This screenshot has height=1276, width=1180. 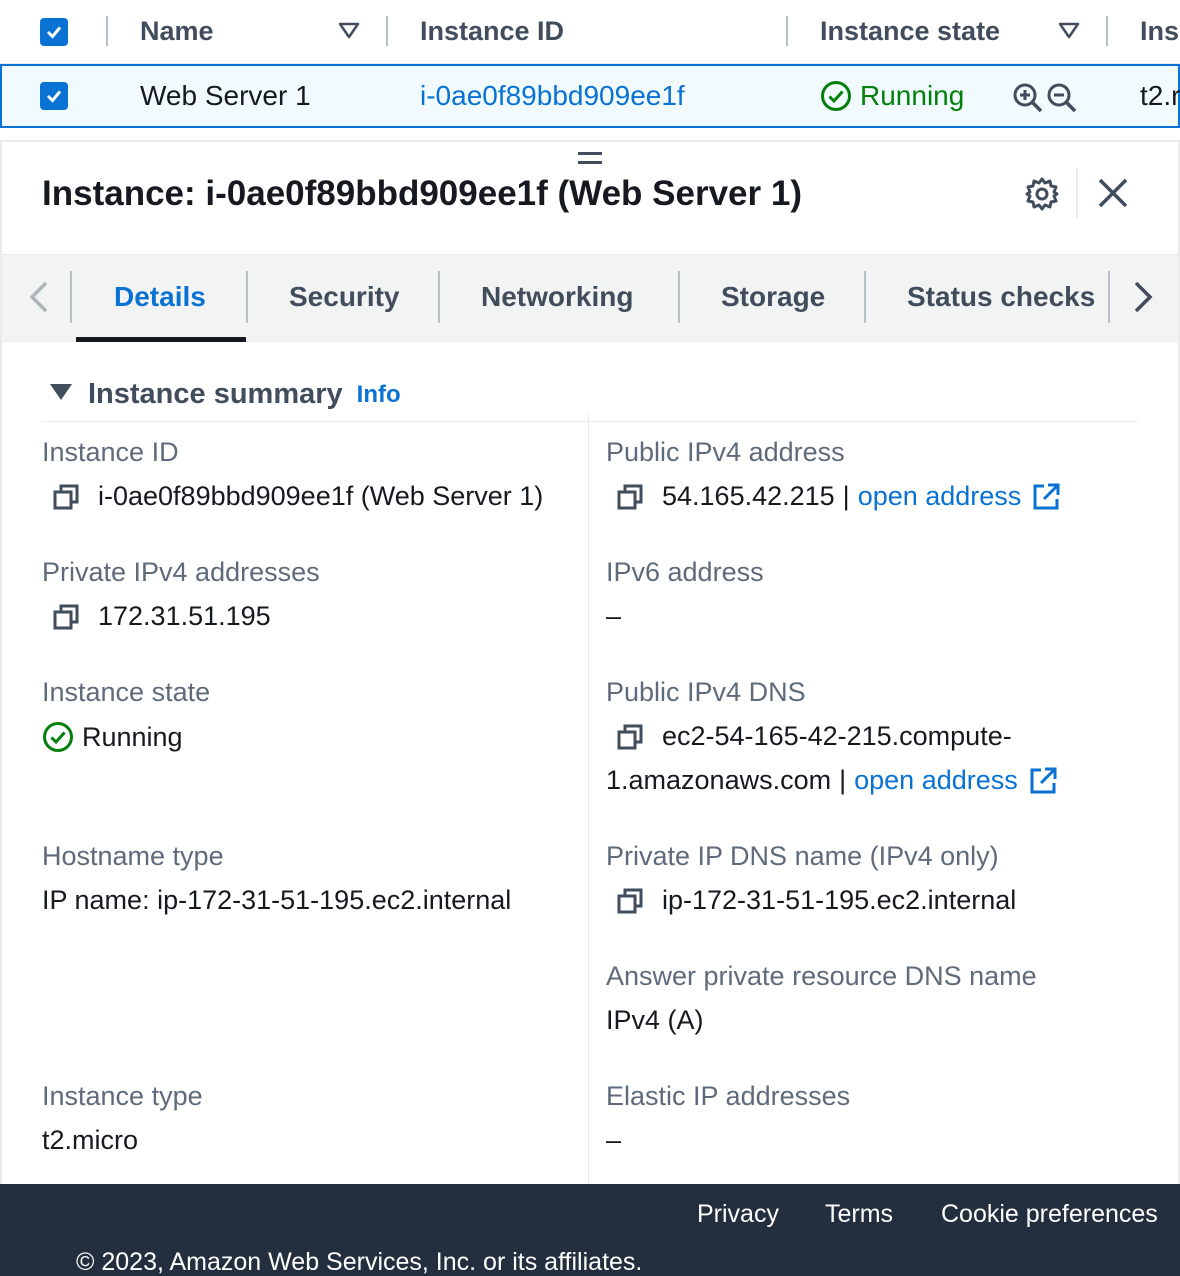 I want to click on instance-type-label: Instance type, so click(x=122, y=1096).